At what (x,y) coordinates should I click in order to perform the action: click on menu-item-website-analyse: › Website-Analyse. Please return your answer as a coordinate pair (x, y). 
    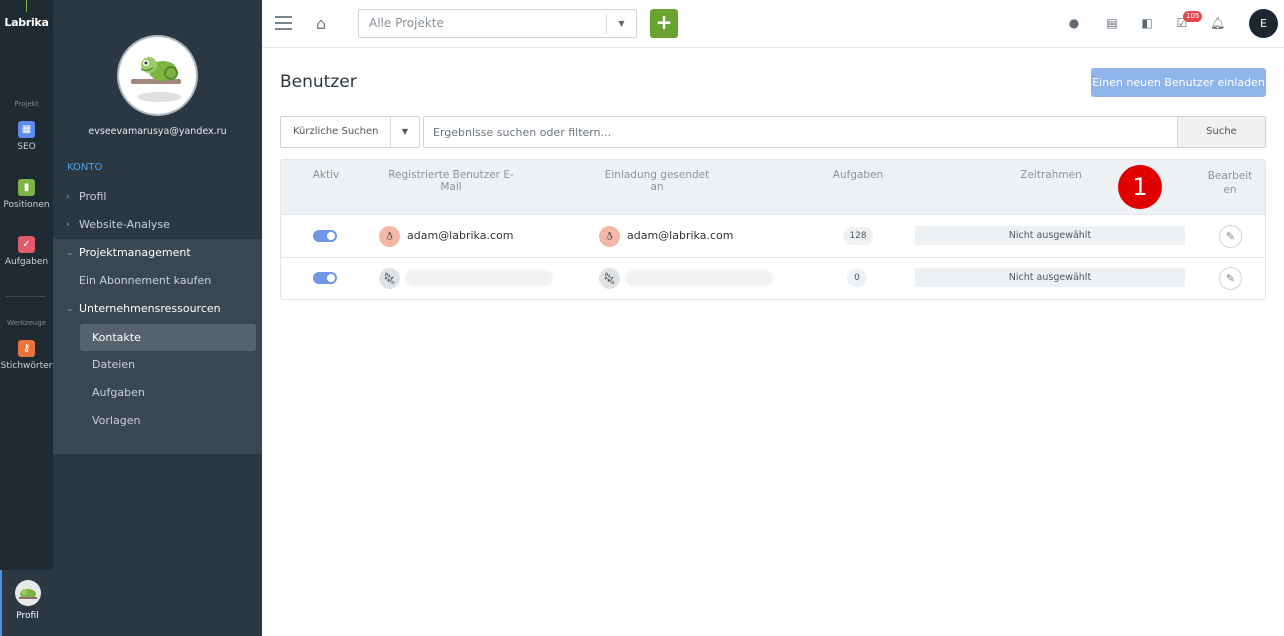
    Looking at the image, I should click on (157, 225).